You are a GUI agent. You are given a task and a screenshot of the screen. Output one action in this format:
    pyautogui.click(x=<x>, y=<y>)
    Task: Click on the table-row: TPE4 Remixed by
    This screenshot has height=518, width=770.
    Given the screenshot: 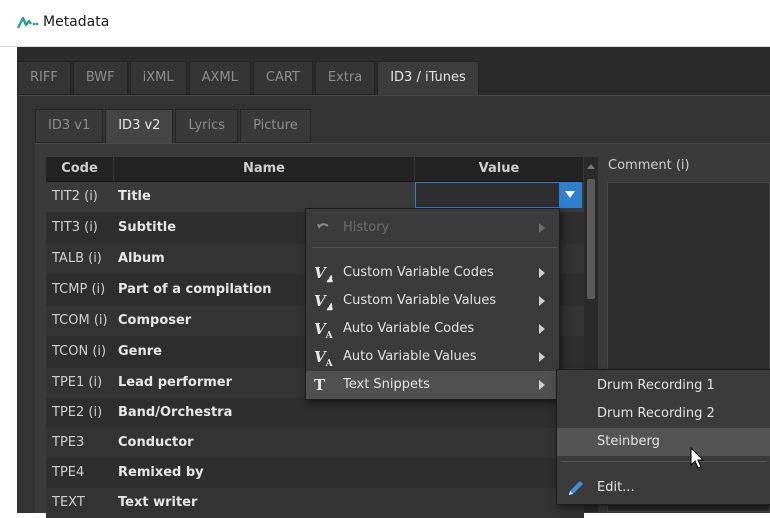 What is the action you would take?
    pyautogui.click(x=315, y=473)
    